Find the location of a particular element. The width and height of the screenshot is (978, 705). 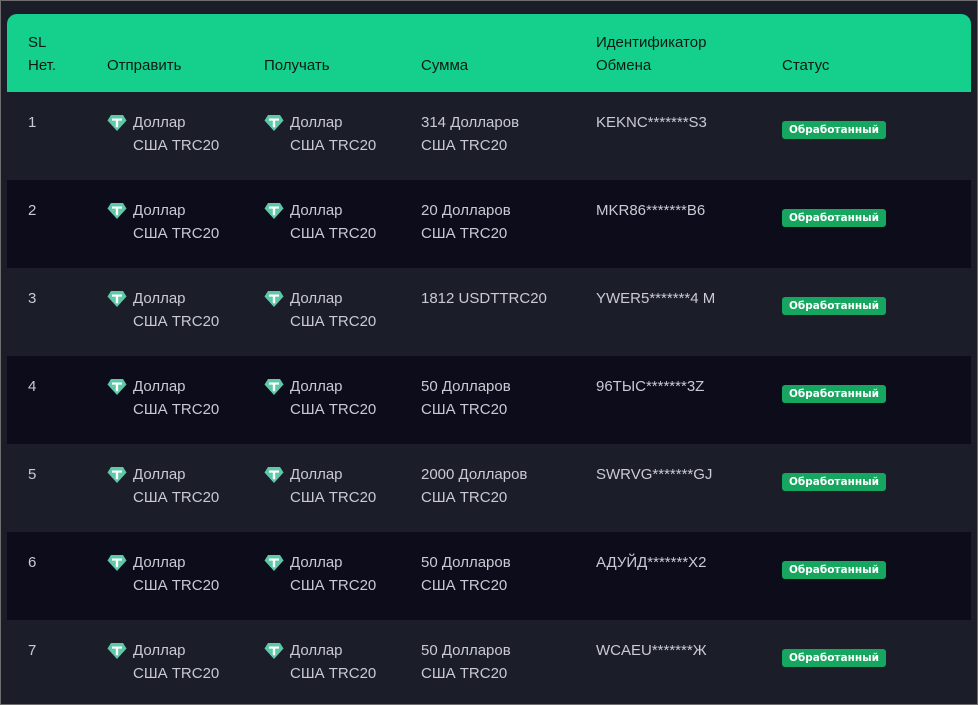

header-status: Статус is located at coordinates (806, 65).